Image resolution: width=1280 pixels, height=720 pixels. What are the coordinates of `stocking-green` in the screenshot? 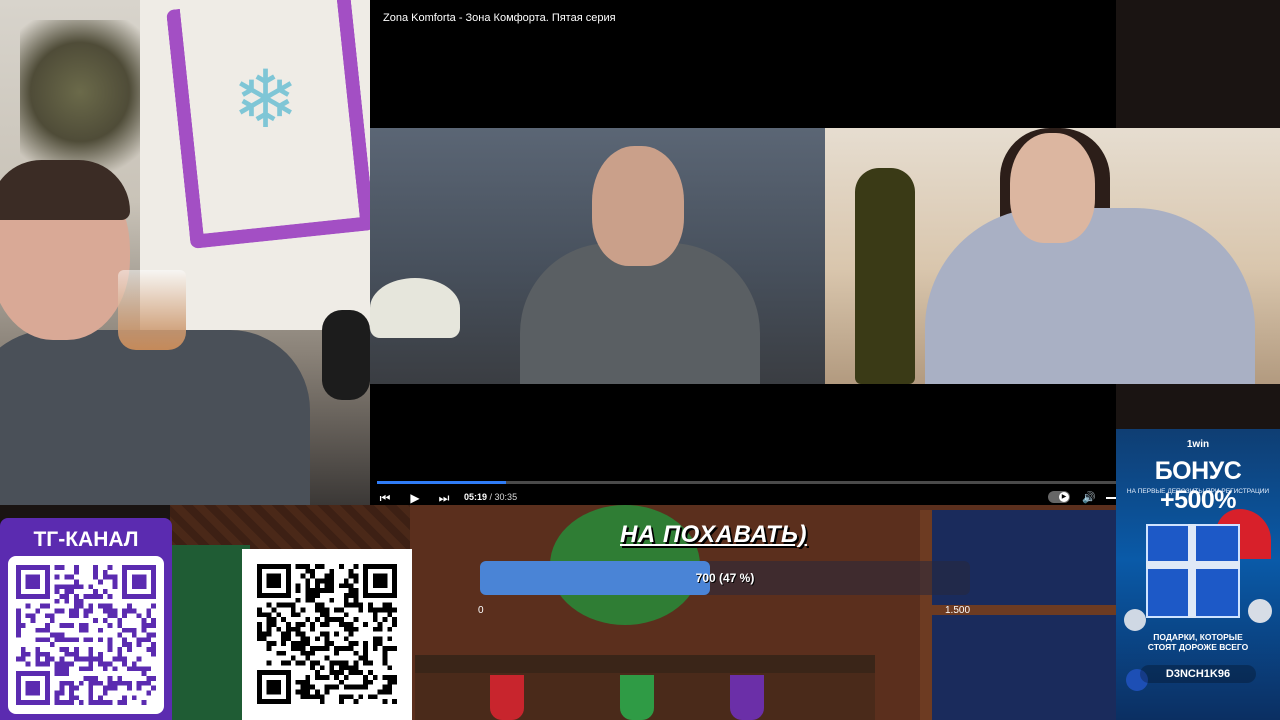 It's located at (637, 697).